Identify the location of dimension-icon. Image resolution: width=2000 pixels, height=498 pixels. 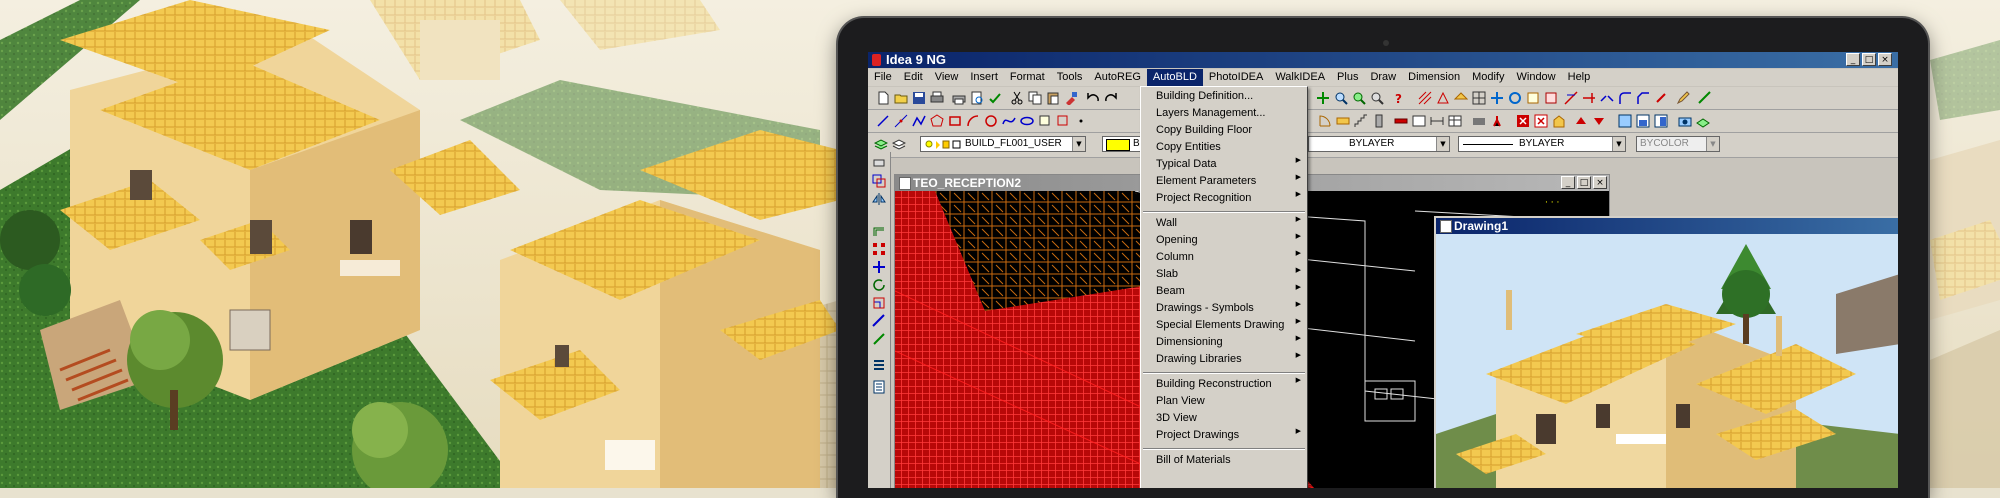
(1437, 121).